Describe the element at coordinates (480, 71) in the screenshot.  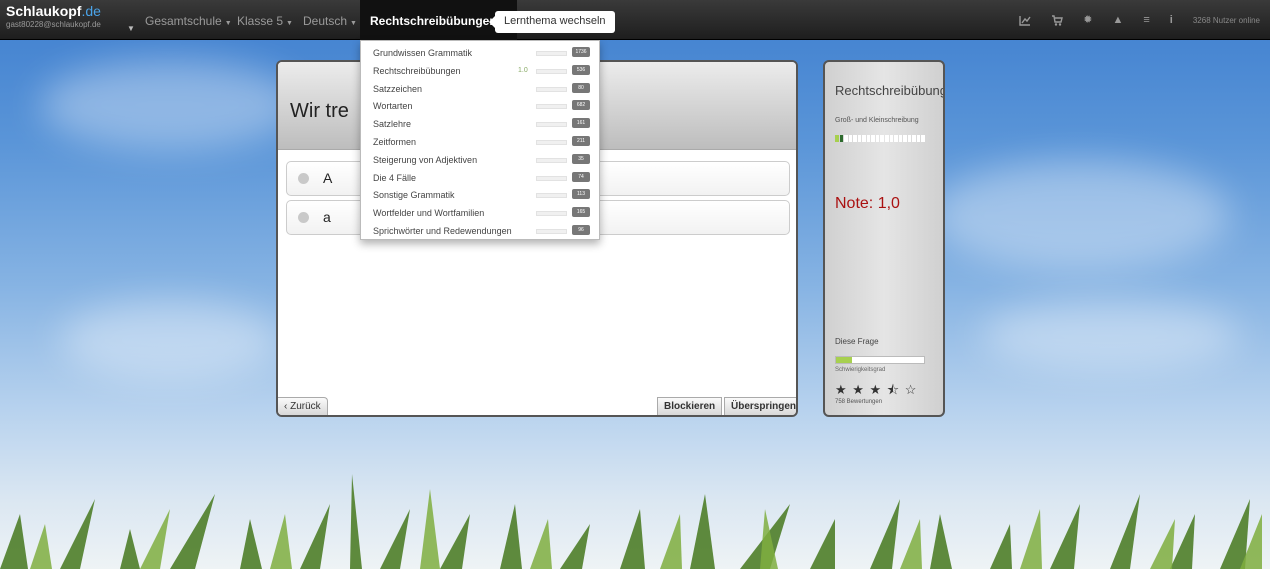
I see `dropdown-item: Rechtschreibübungen 1.0 536` at that location.